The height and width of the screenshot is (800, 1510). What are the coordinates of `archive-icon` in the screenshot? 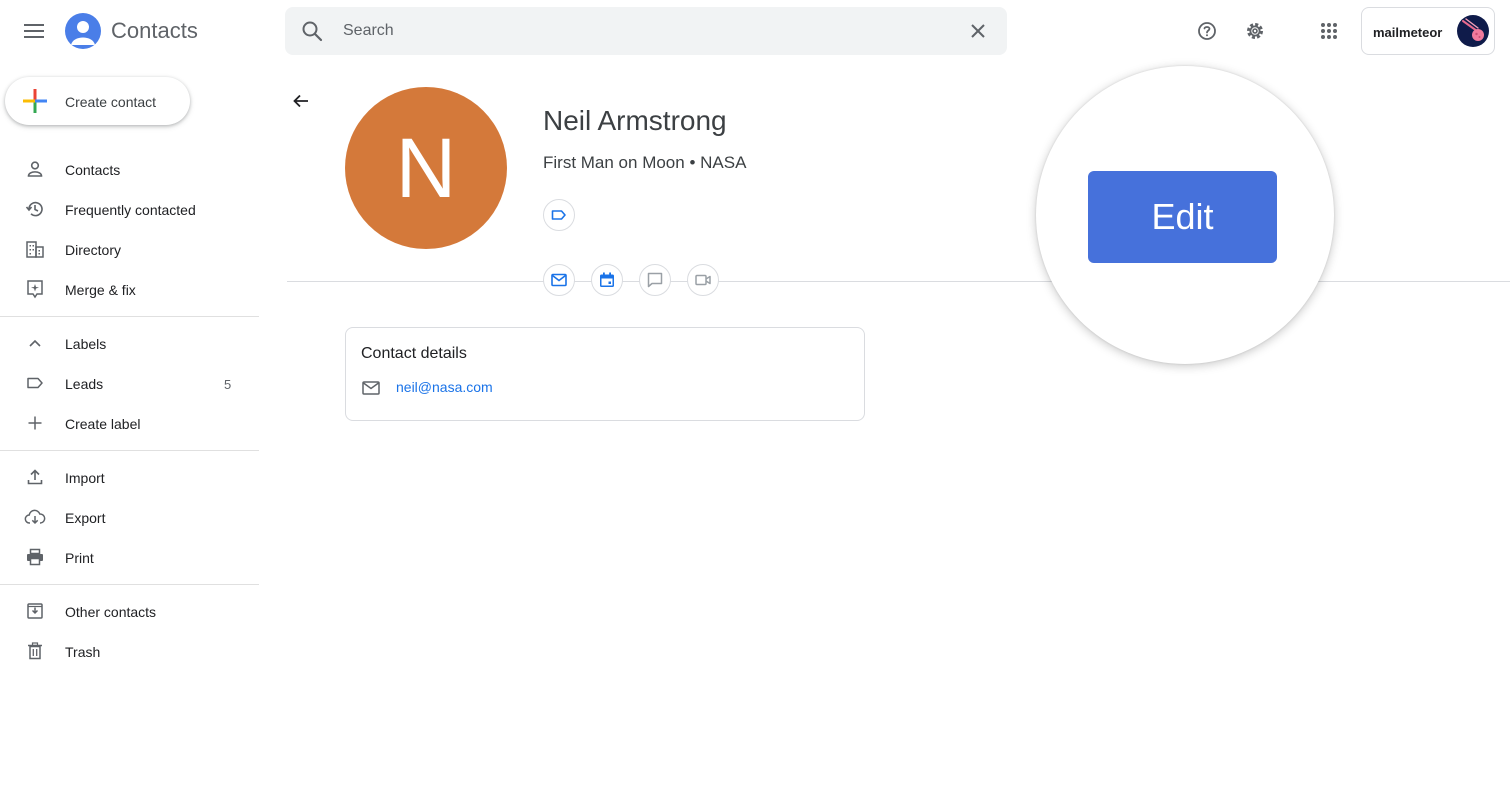 It's located at (35, 611).